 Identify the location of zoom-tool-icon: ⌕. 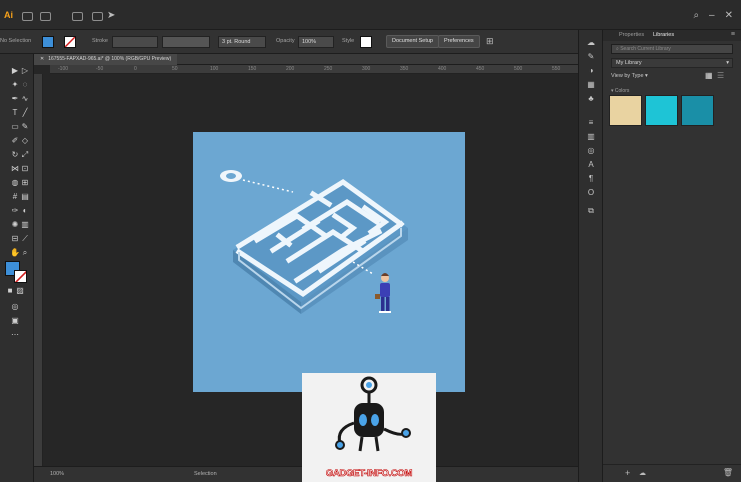
(25, 253).